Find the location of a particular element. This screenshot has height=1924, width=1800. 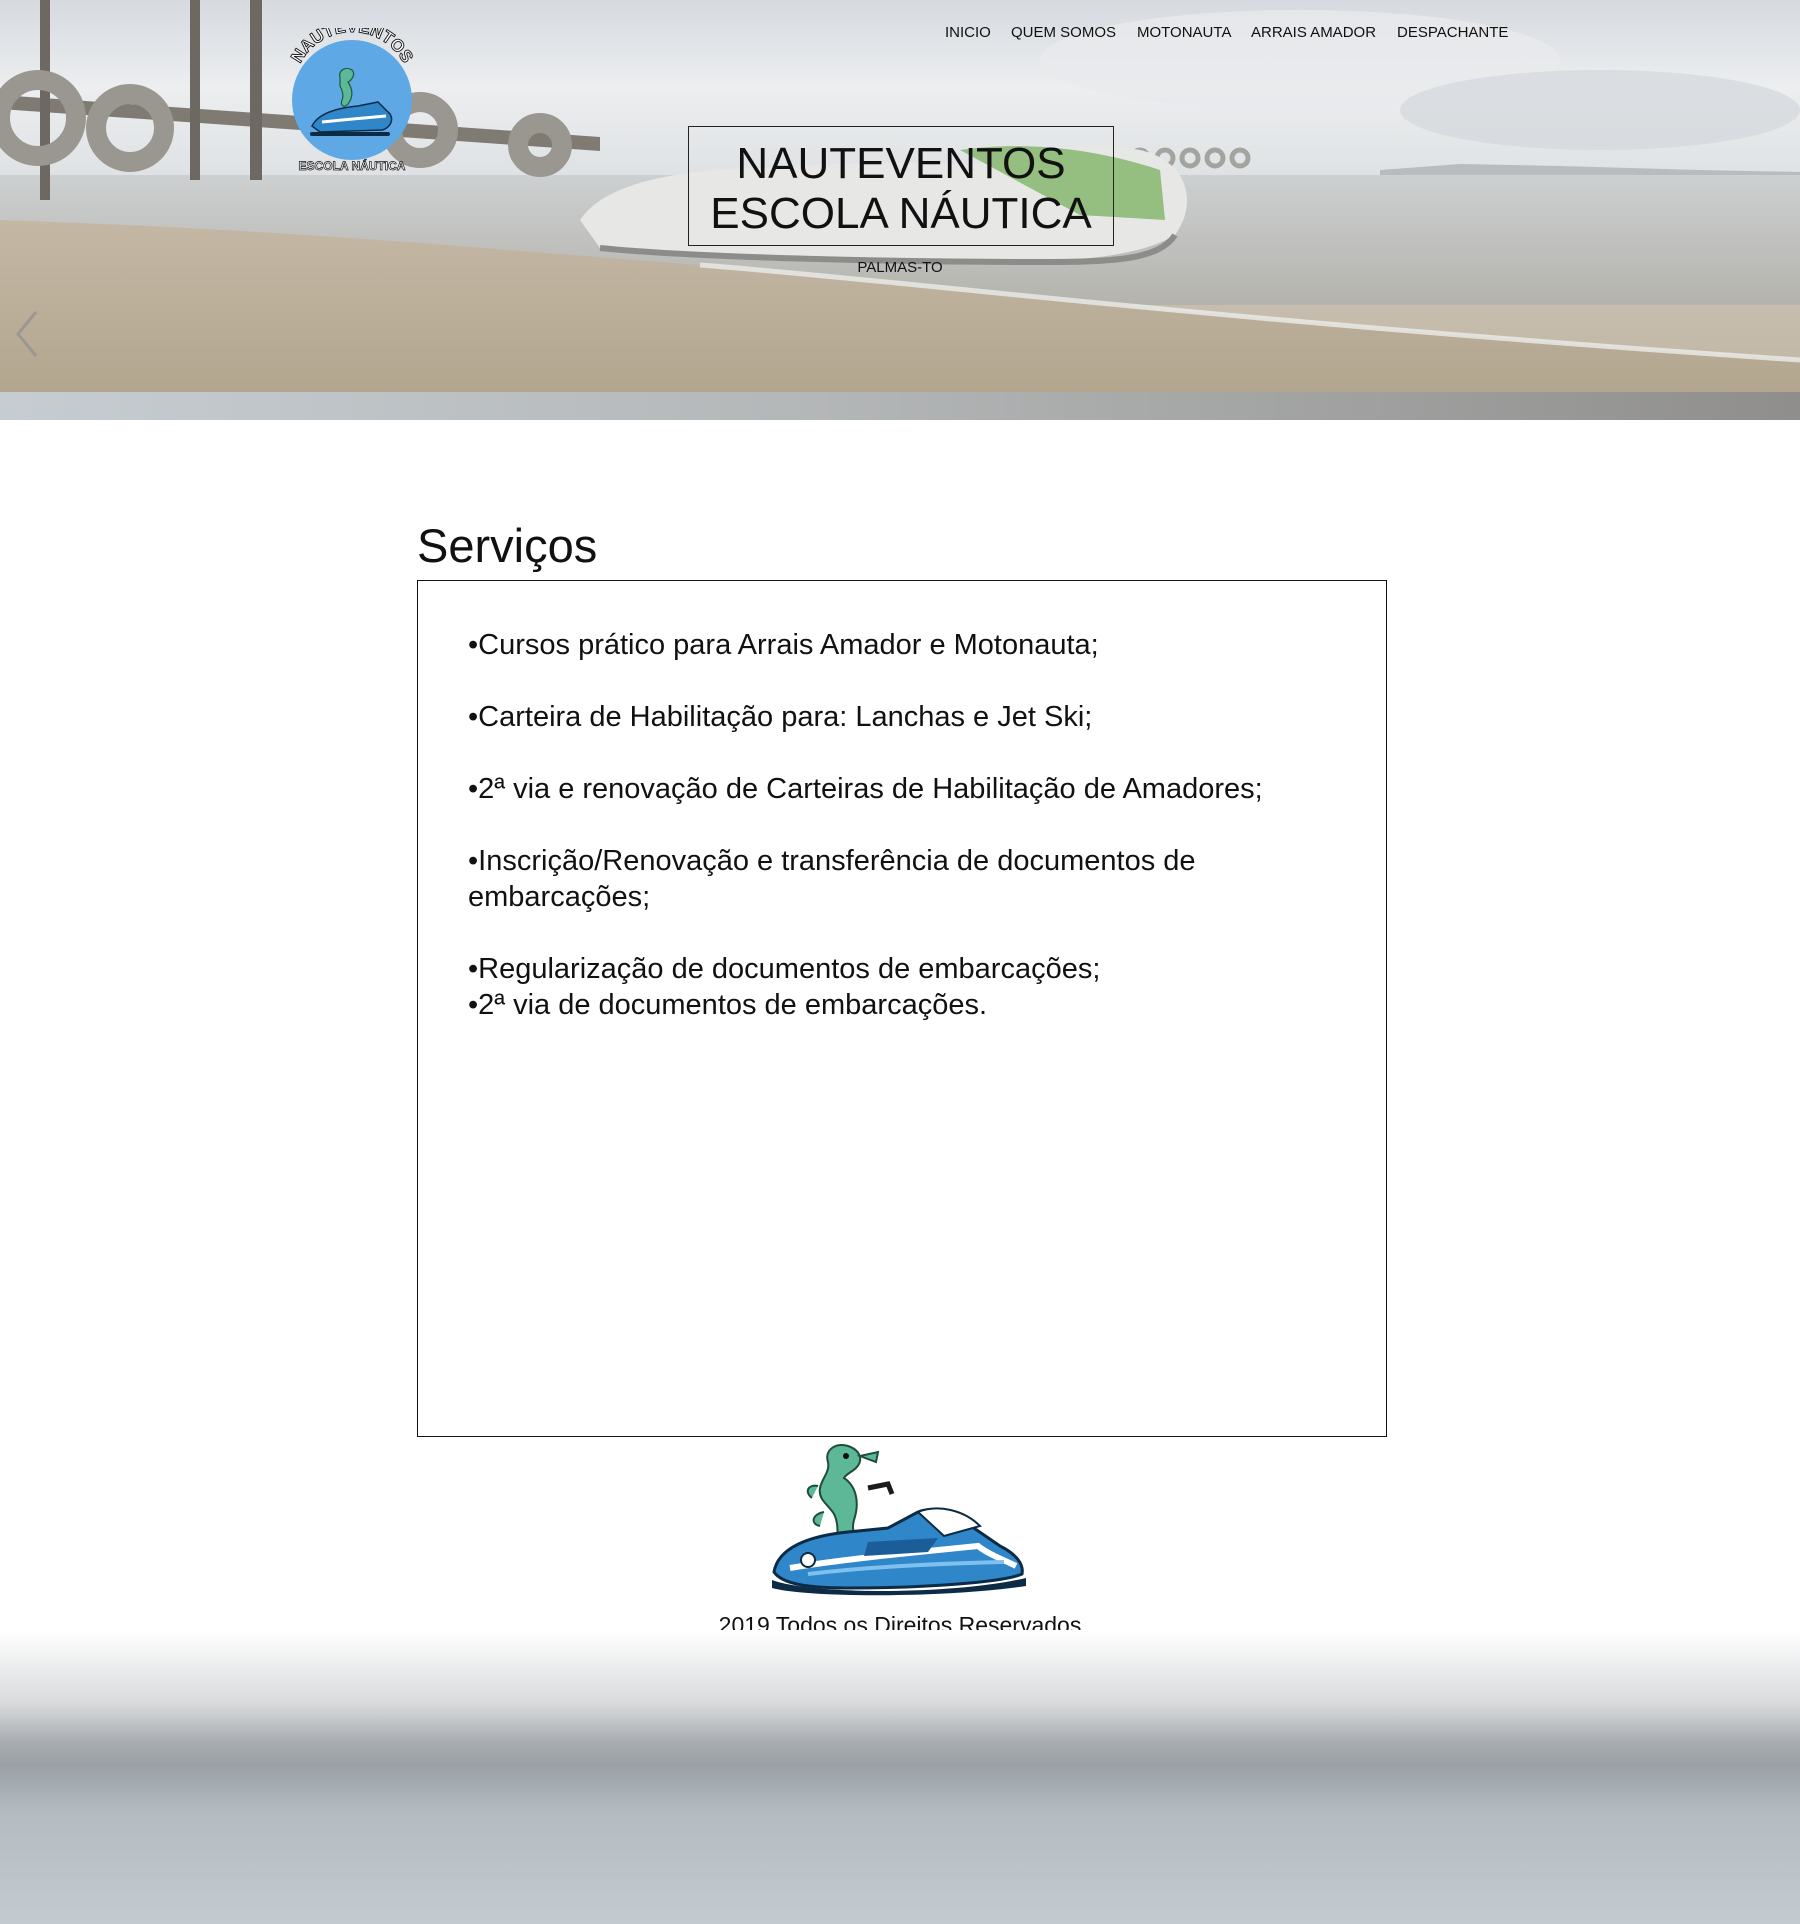

services-heading: Serviços is located at coordinates (507, 545).